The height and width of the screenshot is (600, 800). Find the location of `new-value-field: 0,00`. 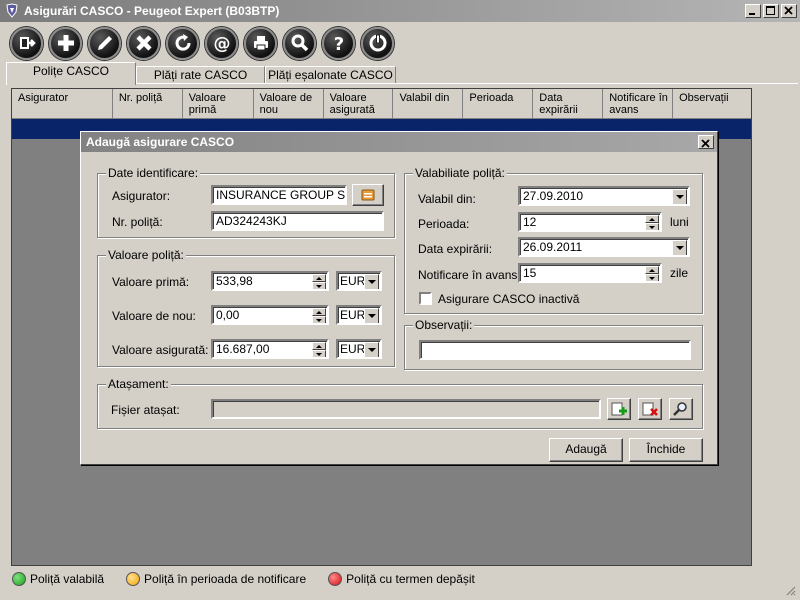

new-value-field: 0,00 is located at coordinates (270, 315).